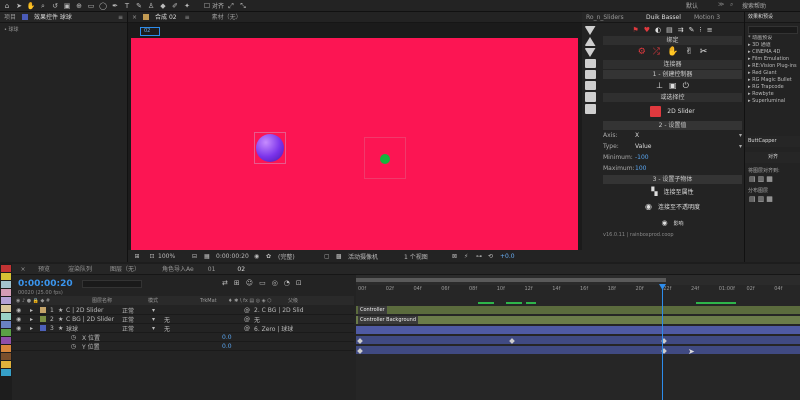 The width and height of the screenshot is (800, 400). What do you see at coordinates (94, 310) in the screenshot?
I see `layer-name: C | 2D Slider` at bounding box center [94, 310].